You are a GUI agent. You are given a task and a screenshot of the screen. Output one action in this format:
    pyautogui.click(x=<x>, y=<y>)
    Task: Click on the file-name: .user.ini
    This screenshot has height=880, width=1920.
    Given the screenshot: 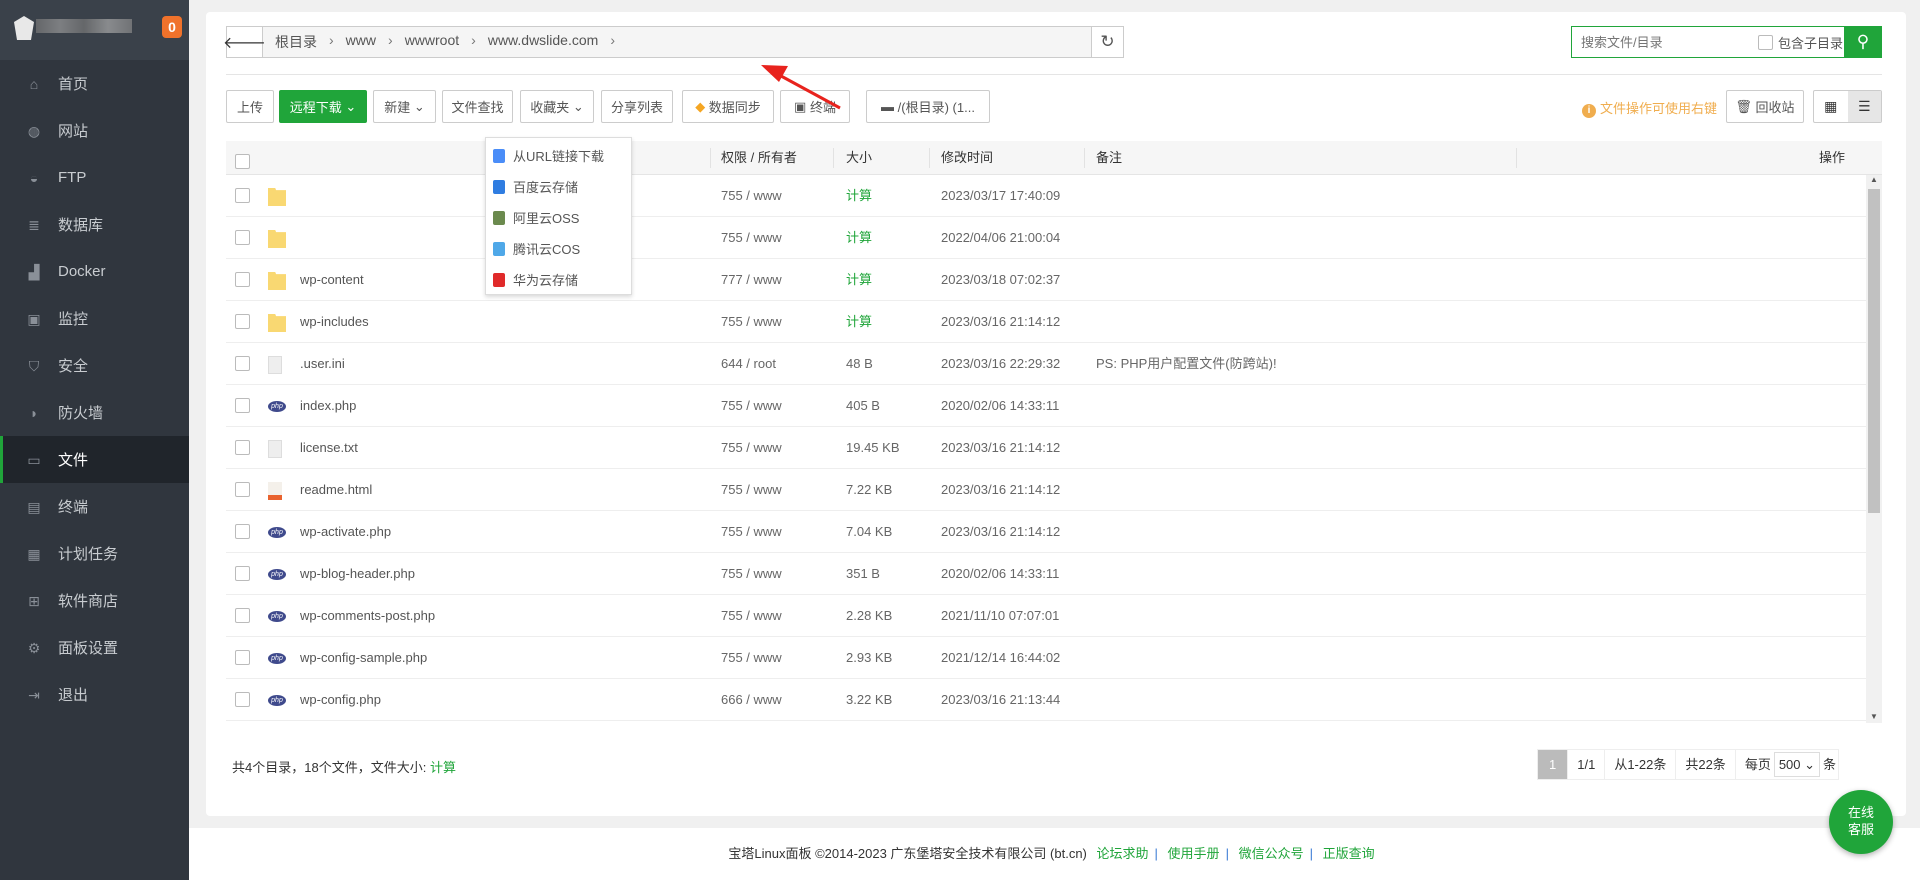 What is the action you would take?
    pyautogui.click(x=322, y=364)
    